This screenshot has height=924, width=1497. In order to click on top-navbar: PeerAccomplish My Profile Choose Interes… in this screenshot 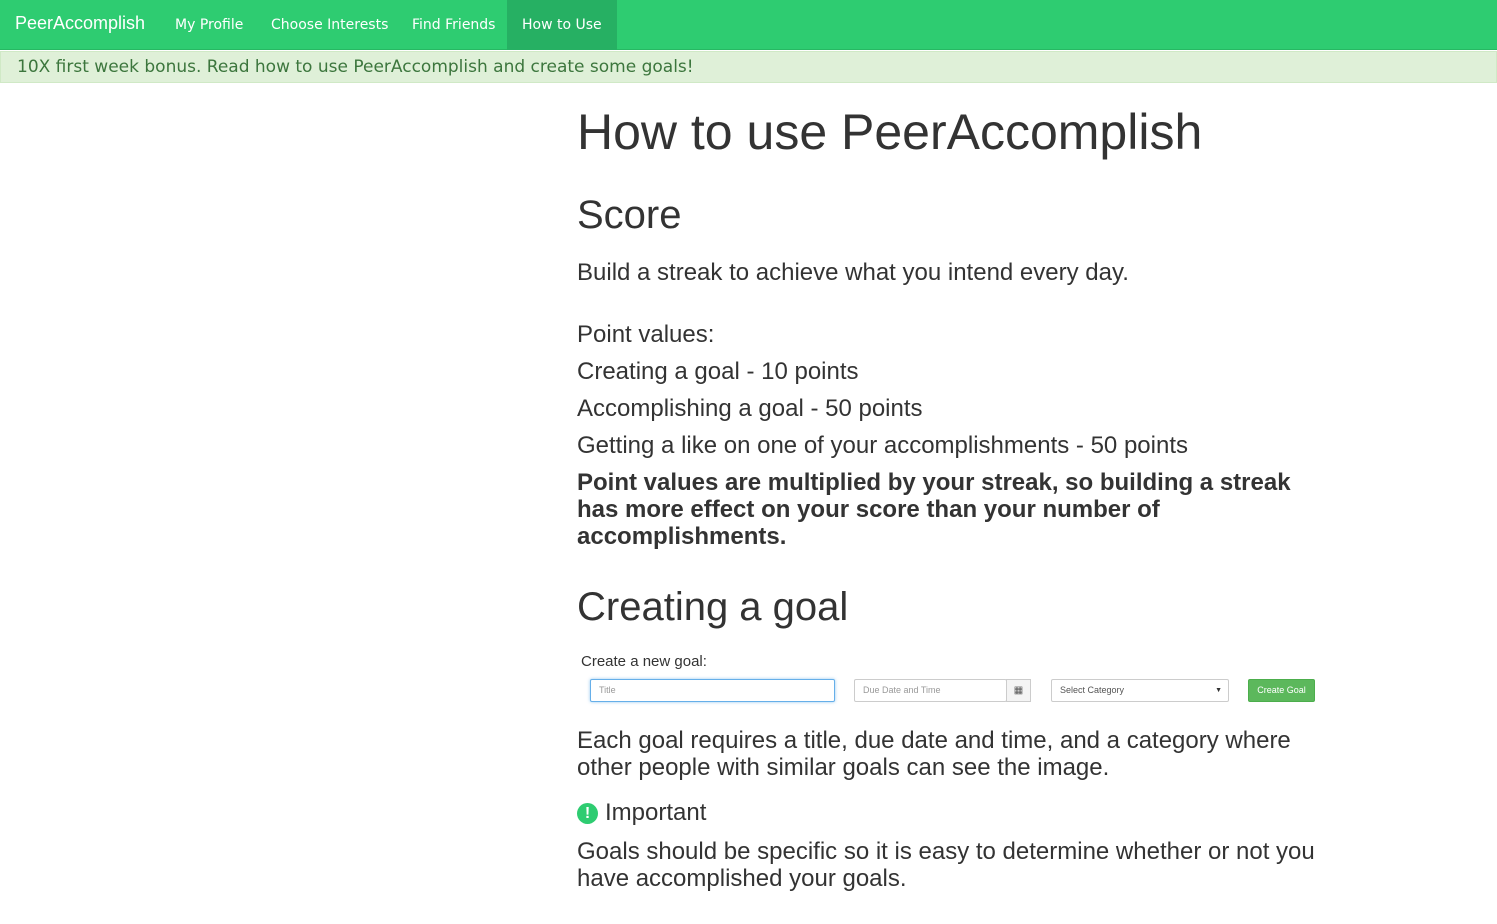, I will do `click(748, 25)`.